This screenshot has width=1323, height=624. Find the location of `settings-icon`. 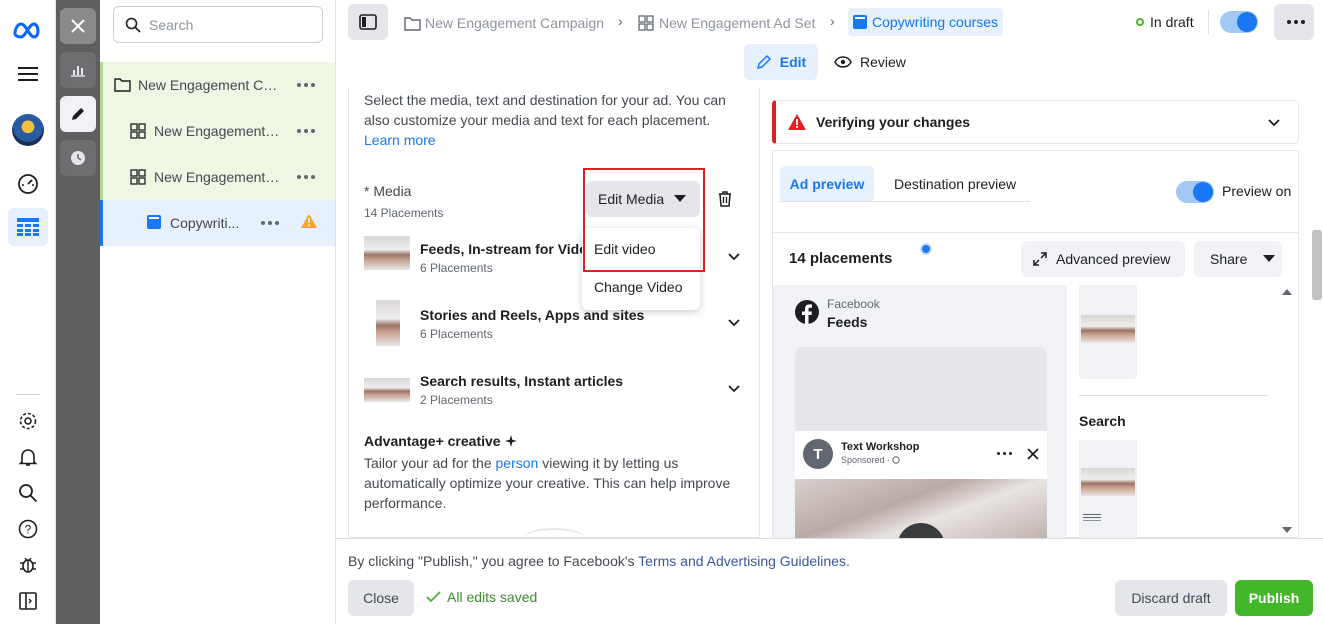

settings-icon is located at coordinates (28, 421).